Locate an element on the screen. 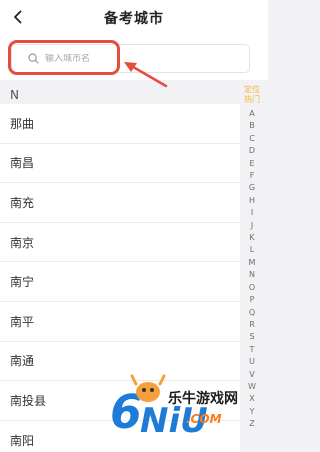 This screenshot has height=452, width=320. city-row: 南宁 is located at coordinates (120, 282).